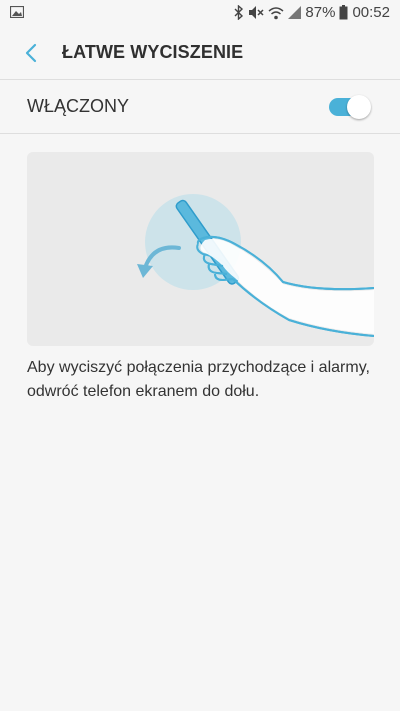 This screenshot has width=400, height=711. Describe the element at coordinates (17, 14) in the screenshot. I see `image-notification-icon` at that location.